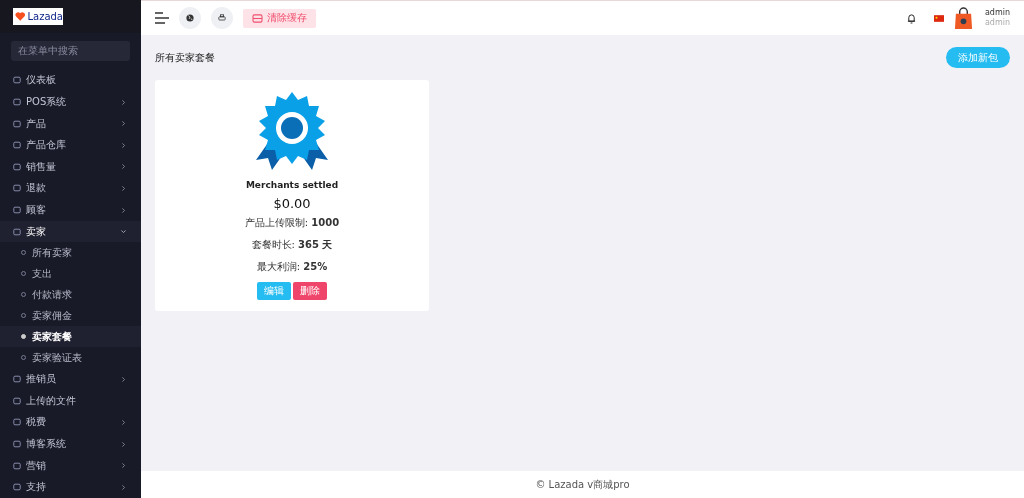 The height and width of the screenshot is (498, 1024). What do you see at coordinates (292, 203) in the screenshot?
I see `package-price: $0.00` at bounding box center [292, 203].